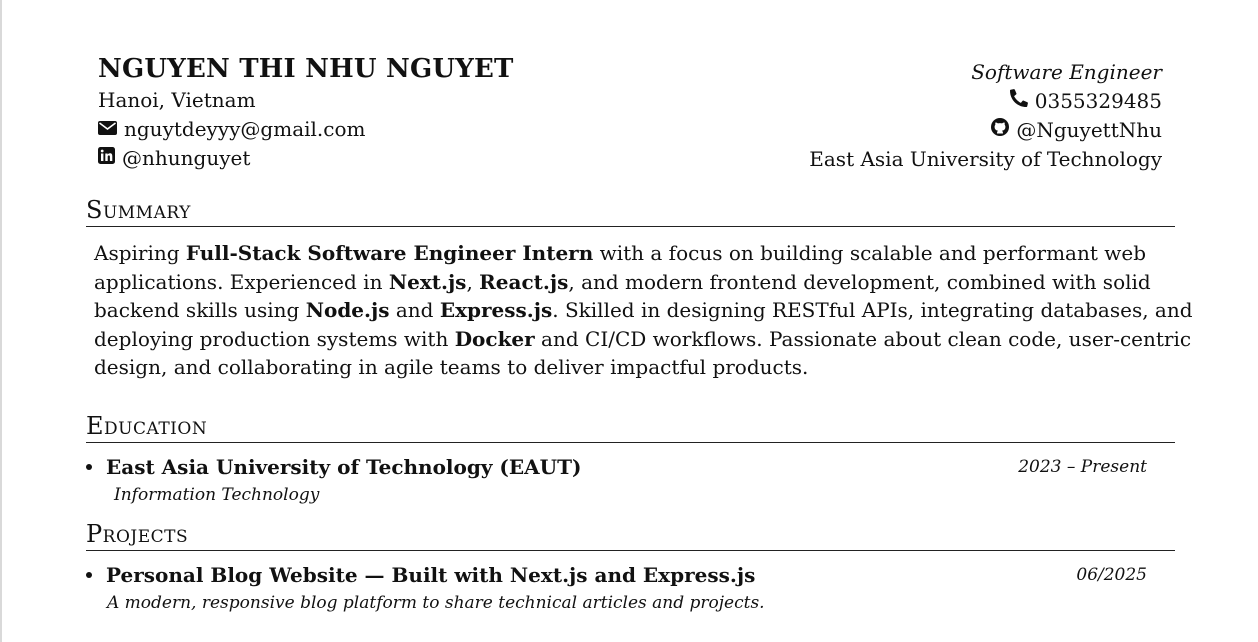  What do you see at coordinates (306, 69) in the screenshot?
I see `person-name: NGUYEN THI NHU NGUYET` at bounding box center [306, 69].